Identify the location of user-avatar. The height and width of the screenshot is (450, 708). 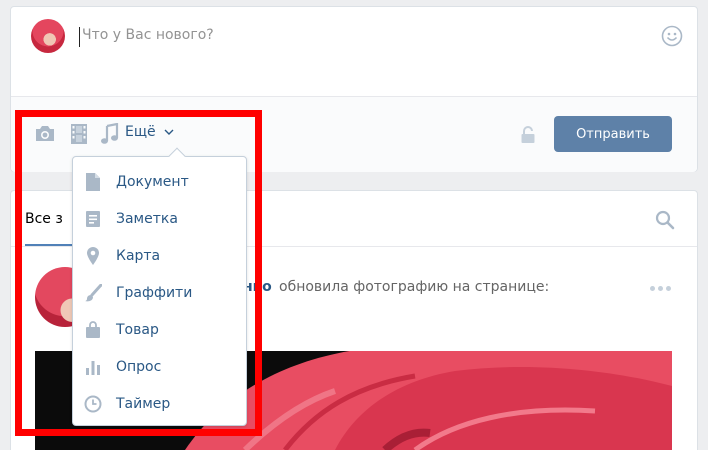
(48, 36).